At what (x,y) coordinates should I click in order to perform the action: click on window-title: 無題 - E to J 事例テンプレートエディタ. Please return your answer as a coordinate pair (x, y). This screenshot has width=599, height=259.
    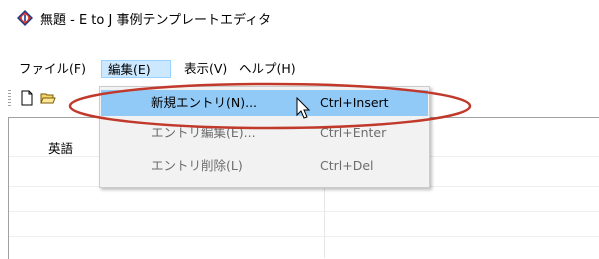
    Looking at the image, I should click on (156, 20).